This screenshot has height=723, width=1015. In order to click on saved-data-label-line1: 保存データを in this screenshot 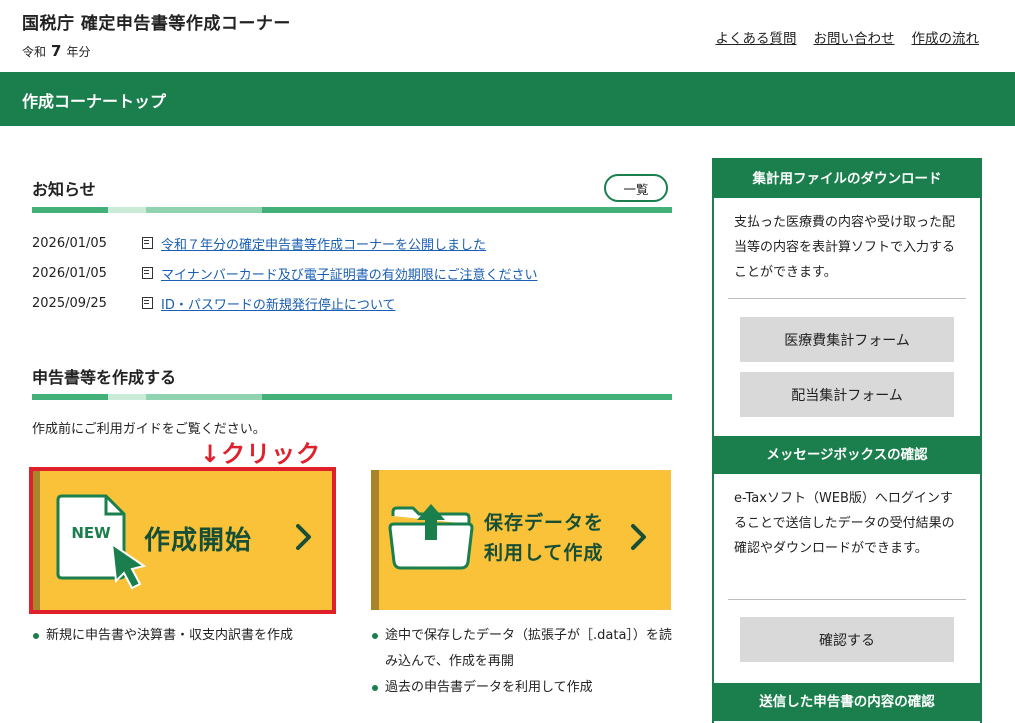, I will do `click(544, 523)`.